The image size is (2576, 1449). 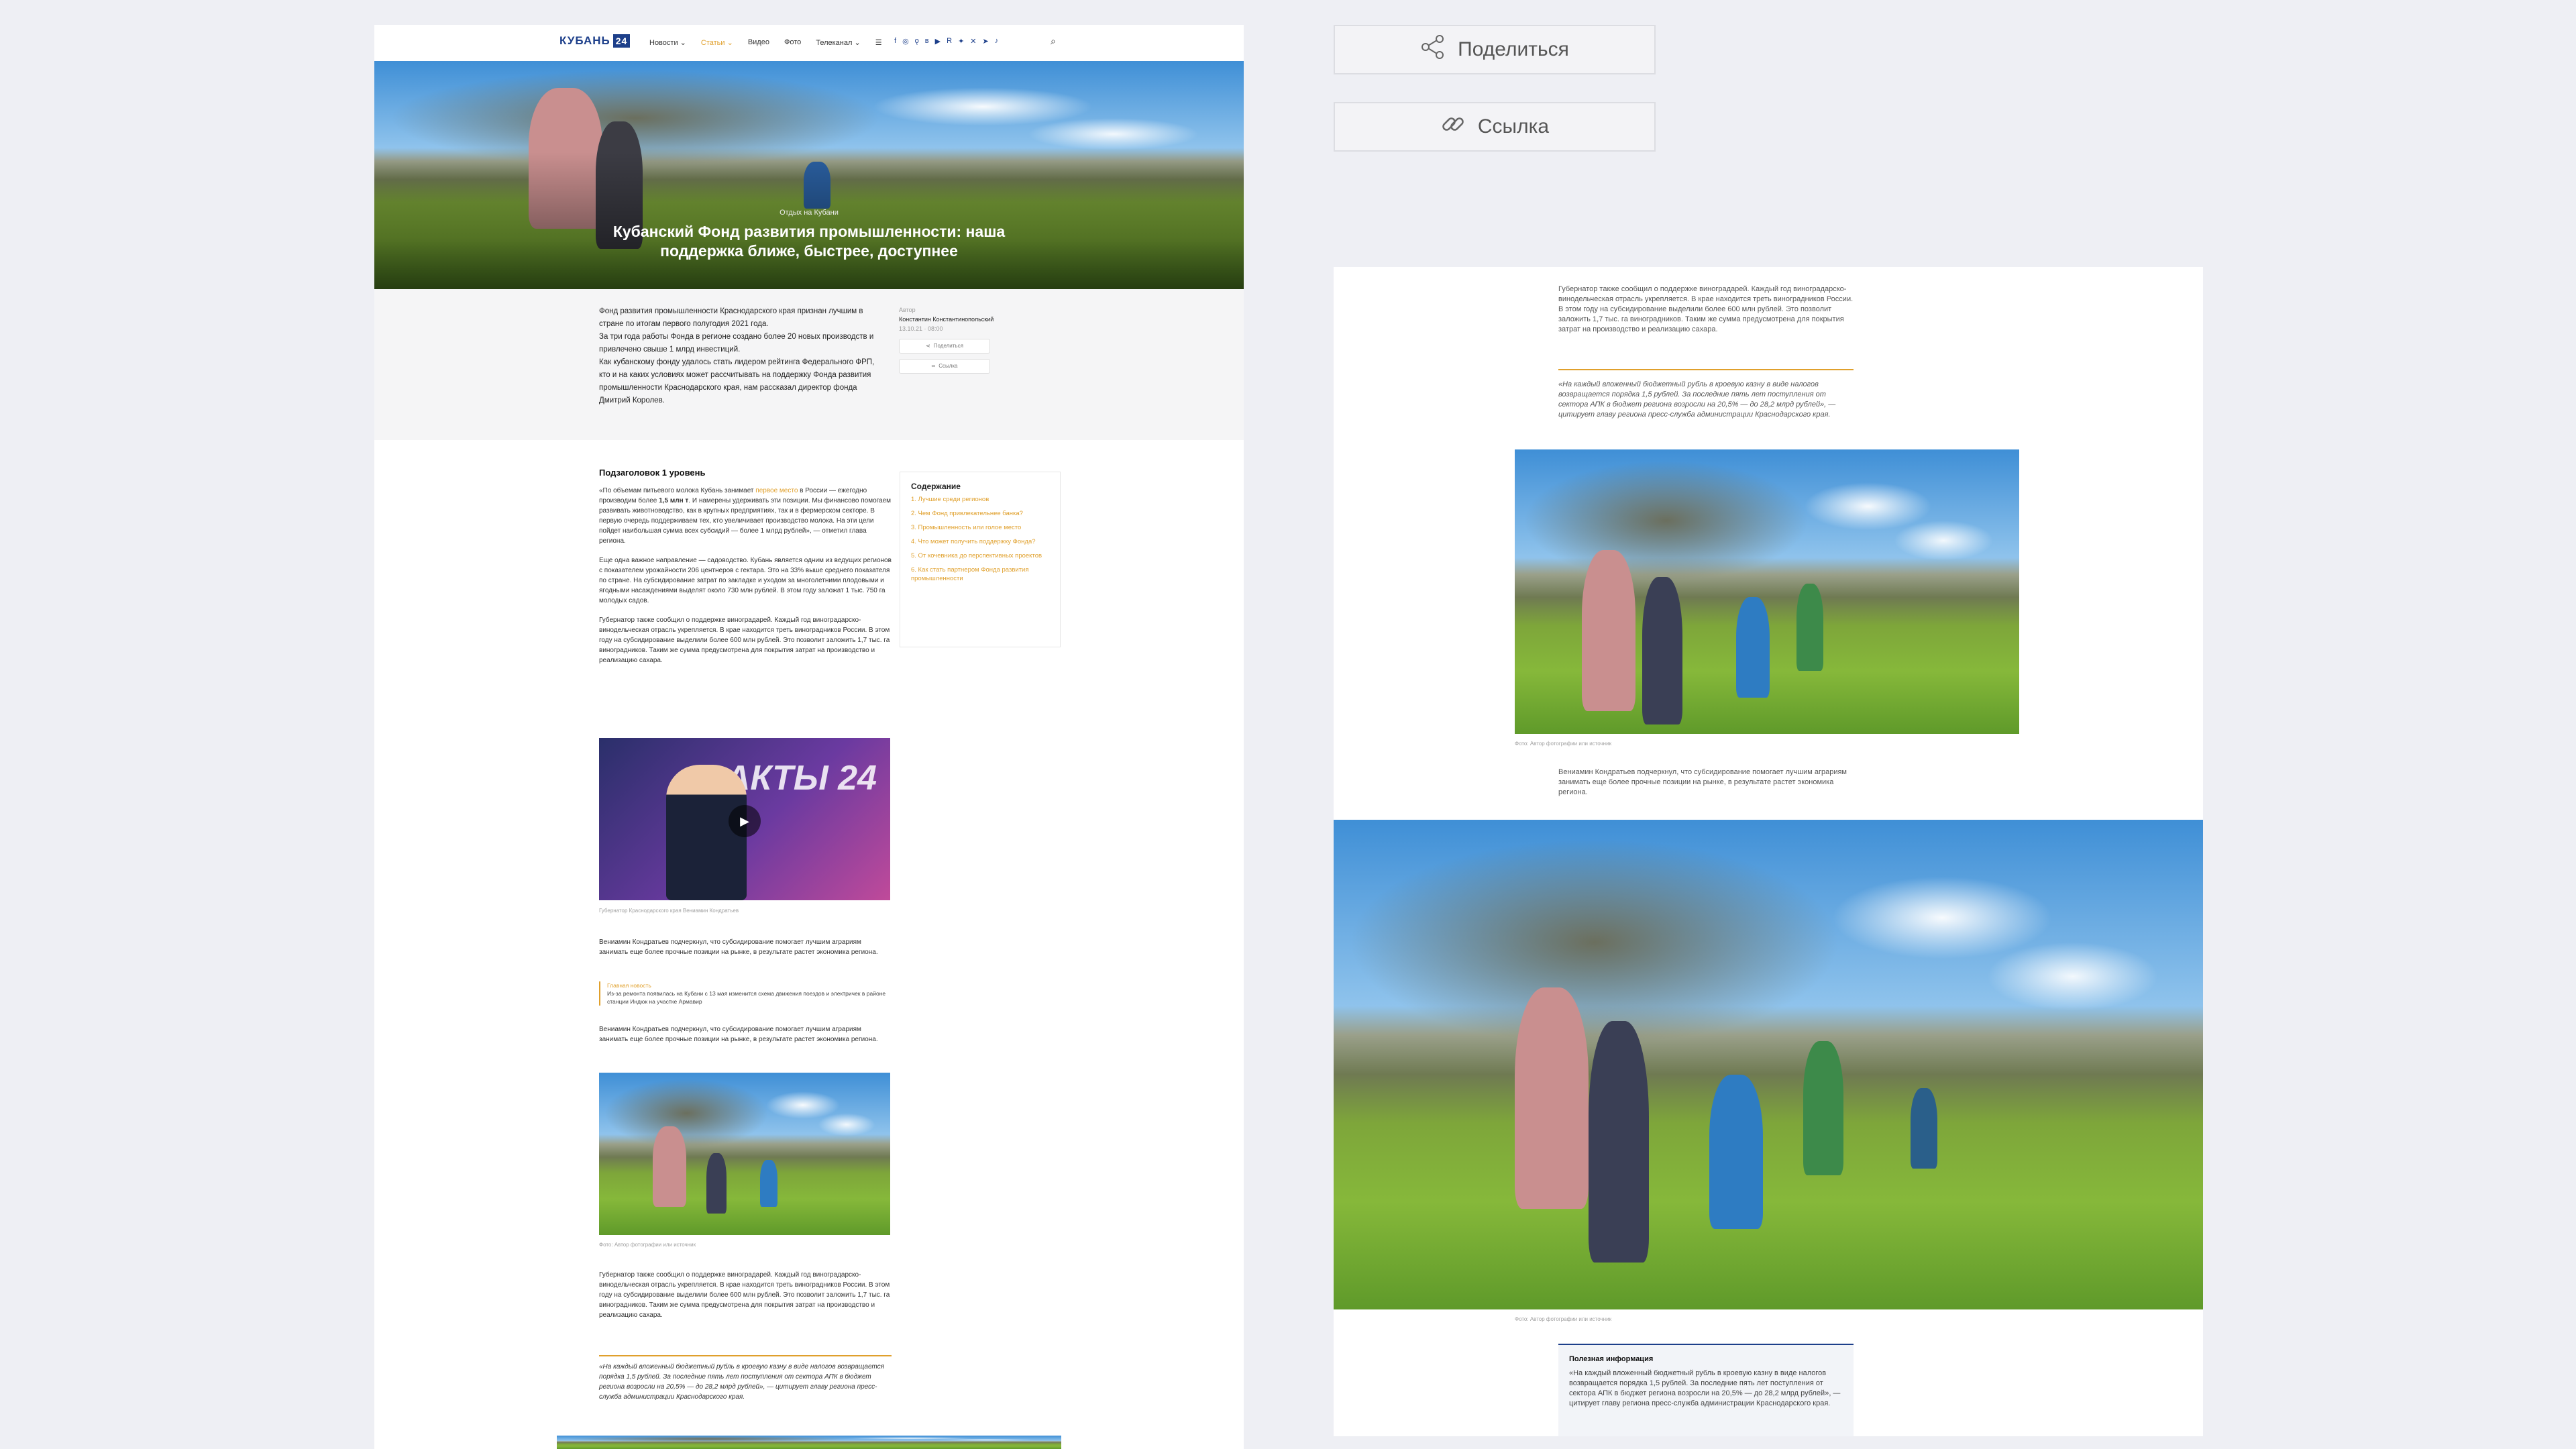 I want to click on dzen-icon: ✦, so click(x=961, y=41).